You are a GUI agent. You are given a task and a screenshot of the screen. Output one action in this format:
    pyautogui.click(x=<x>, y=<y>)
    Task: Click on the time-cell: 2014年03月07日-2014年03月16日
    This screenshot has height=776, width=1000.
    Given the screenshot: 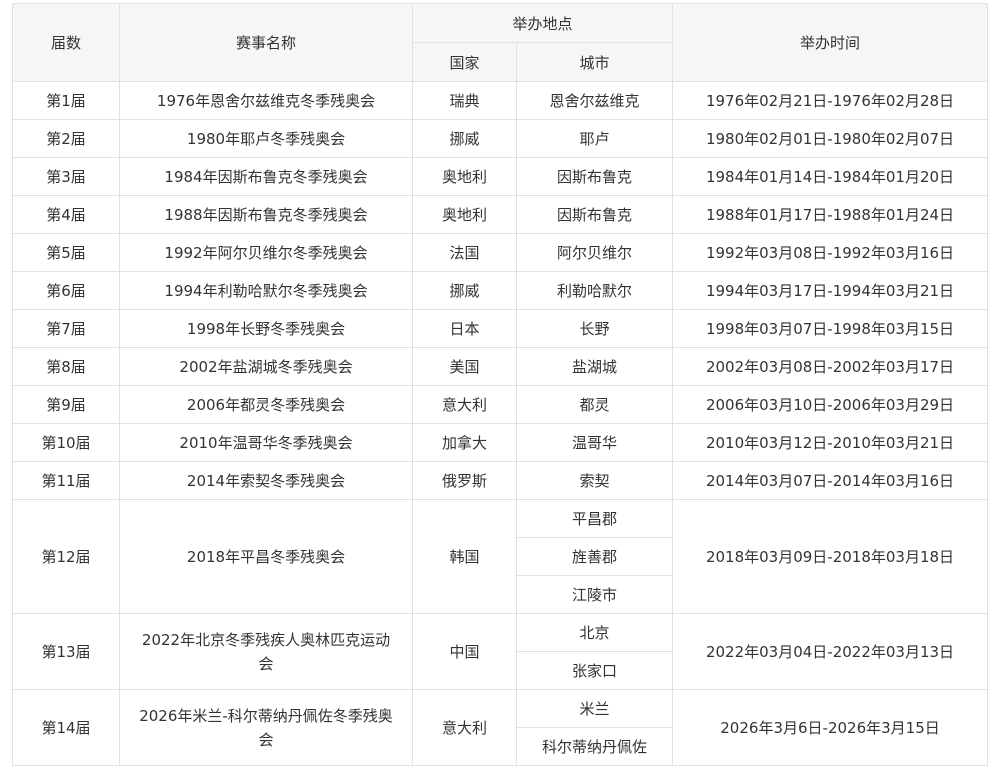 What is the action you would take?
    pyautogui.click(x=830, y=480)
    